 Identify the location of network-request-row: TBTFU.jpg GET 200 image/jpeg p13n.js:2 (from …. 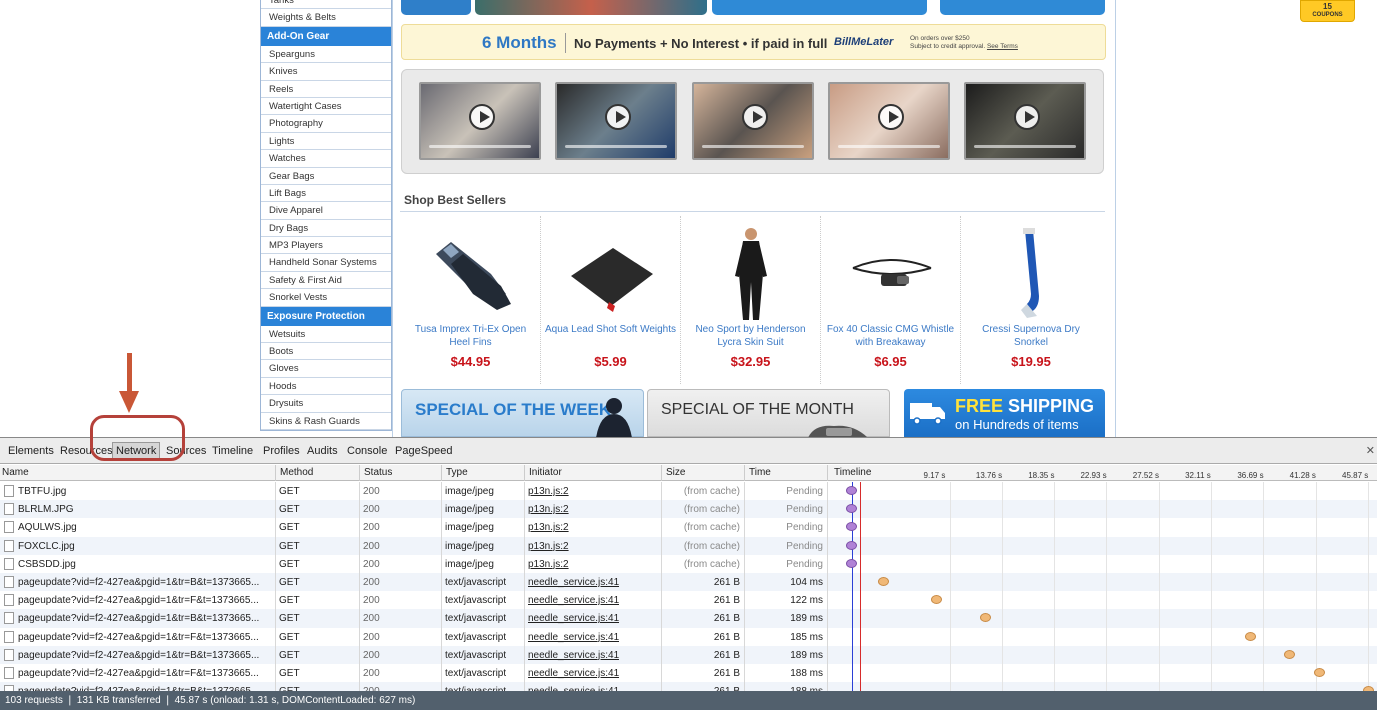
(688, 491).